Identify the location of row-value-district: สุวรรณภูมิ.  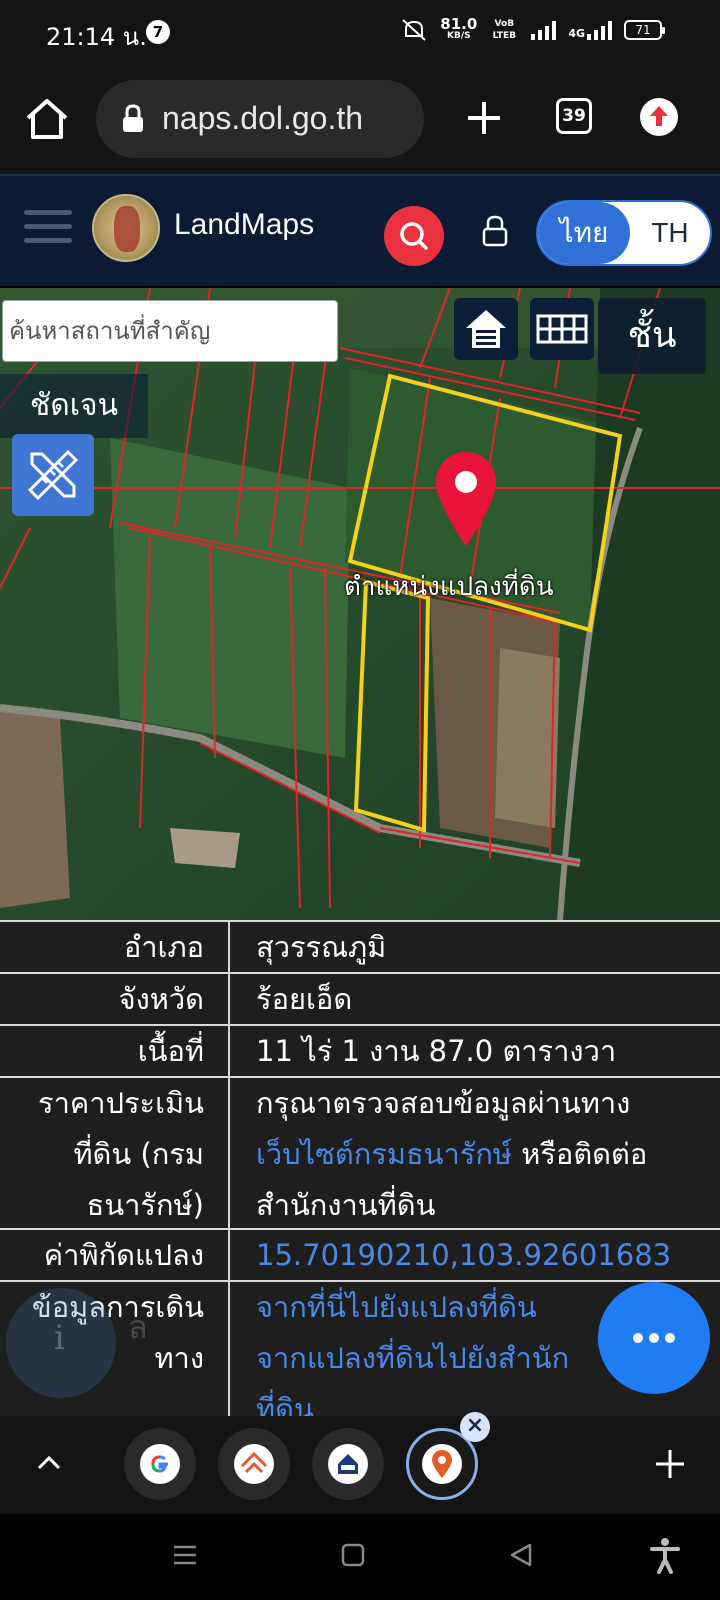
(321, 947).